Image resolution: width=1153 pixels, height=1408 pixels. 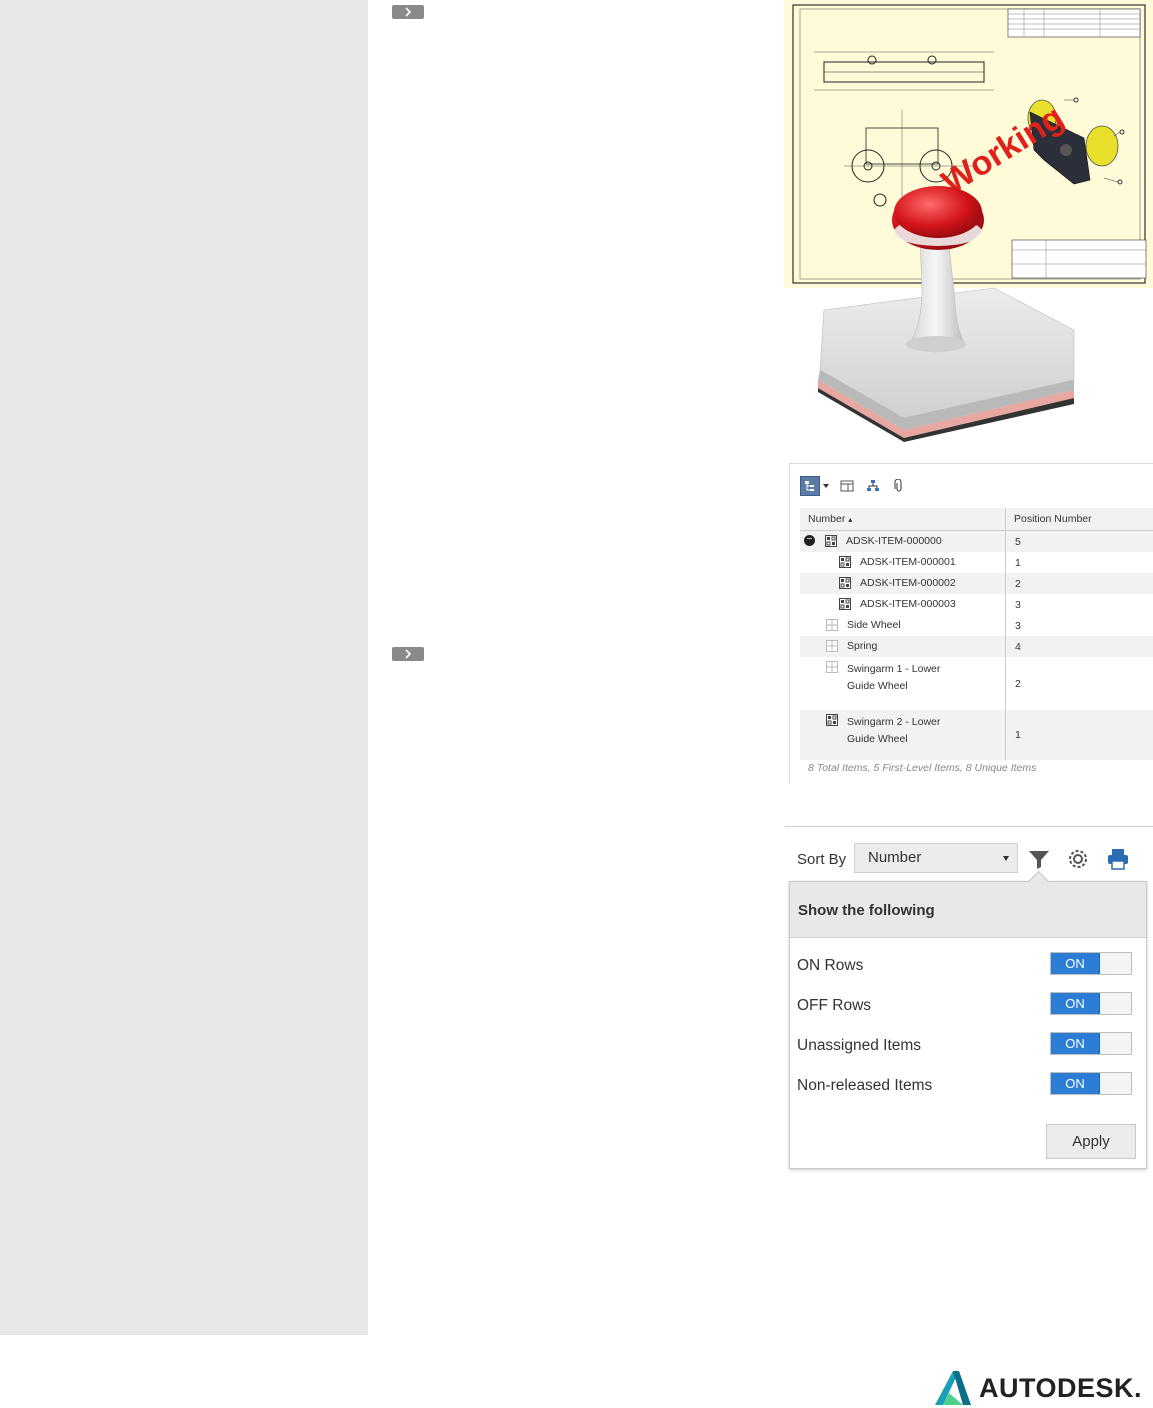 I want to click on paperclip-icon, so click(x=898, y=485).